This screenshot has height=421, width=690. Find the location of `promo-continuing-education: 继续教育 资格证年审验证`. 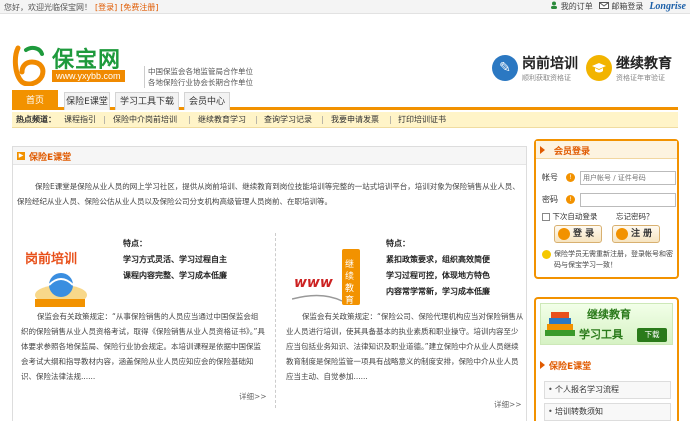

promo-continuing-education: 继续教育 资格证年审验证 is located at coordinates (629, 68).